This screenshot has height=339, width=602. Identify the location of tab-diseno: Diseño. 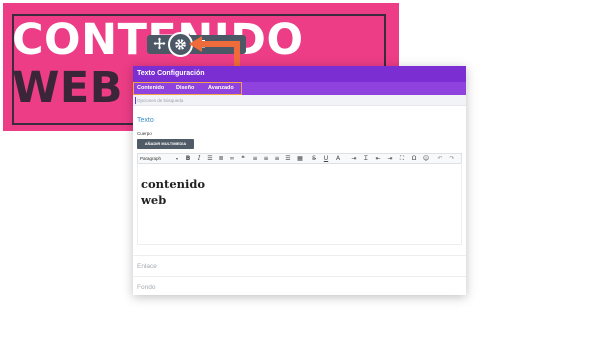
(185, 88).